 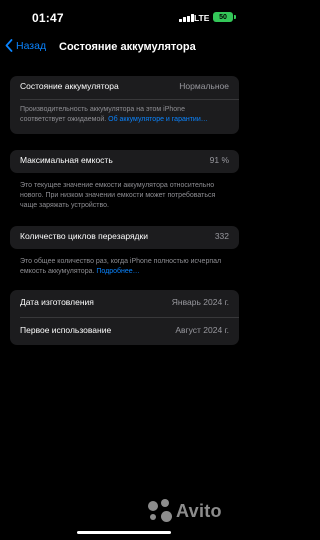 What do you see at coordinates (124, 532) in the screenshot?
I see `home-indicator` at bounding box center [124, 532].